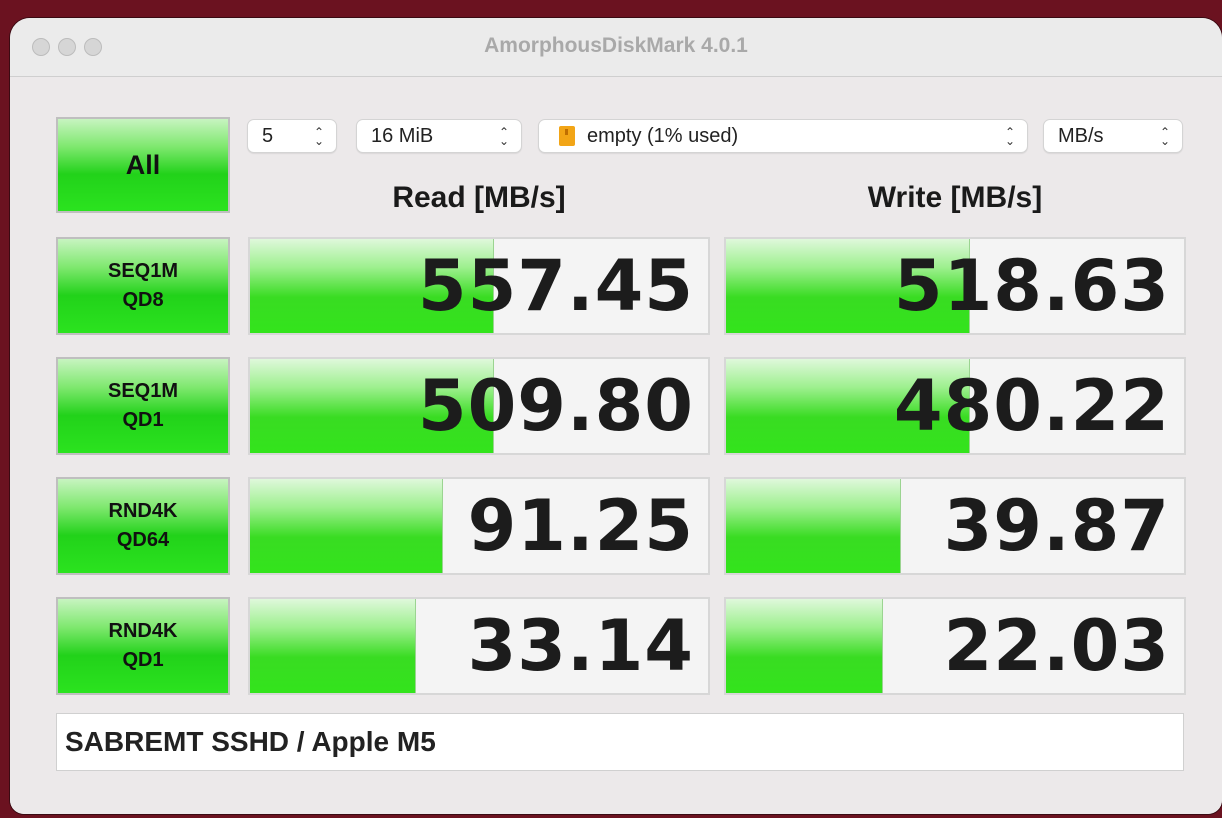  What do you see at coordinates (555, 406) in the screenshot?
I see `read-value: 509.80` at bounding box center [555, 406].